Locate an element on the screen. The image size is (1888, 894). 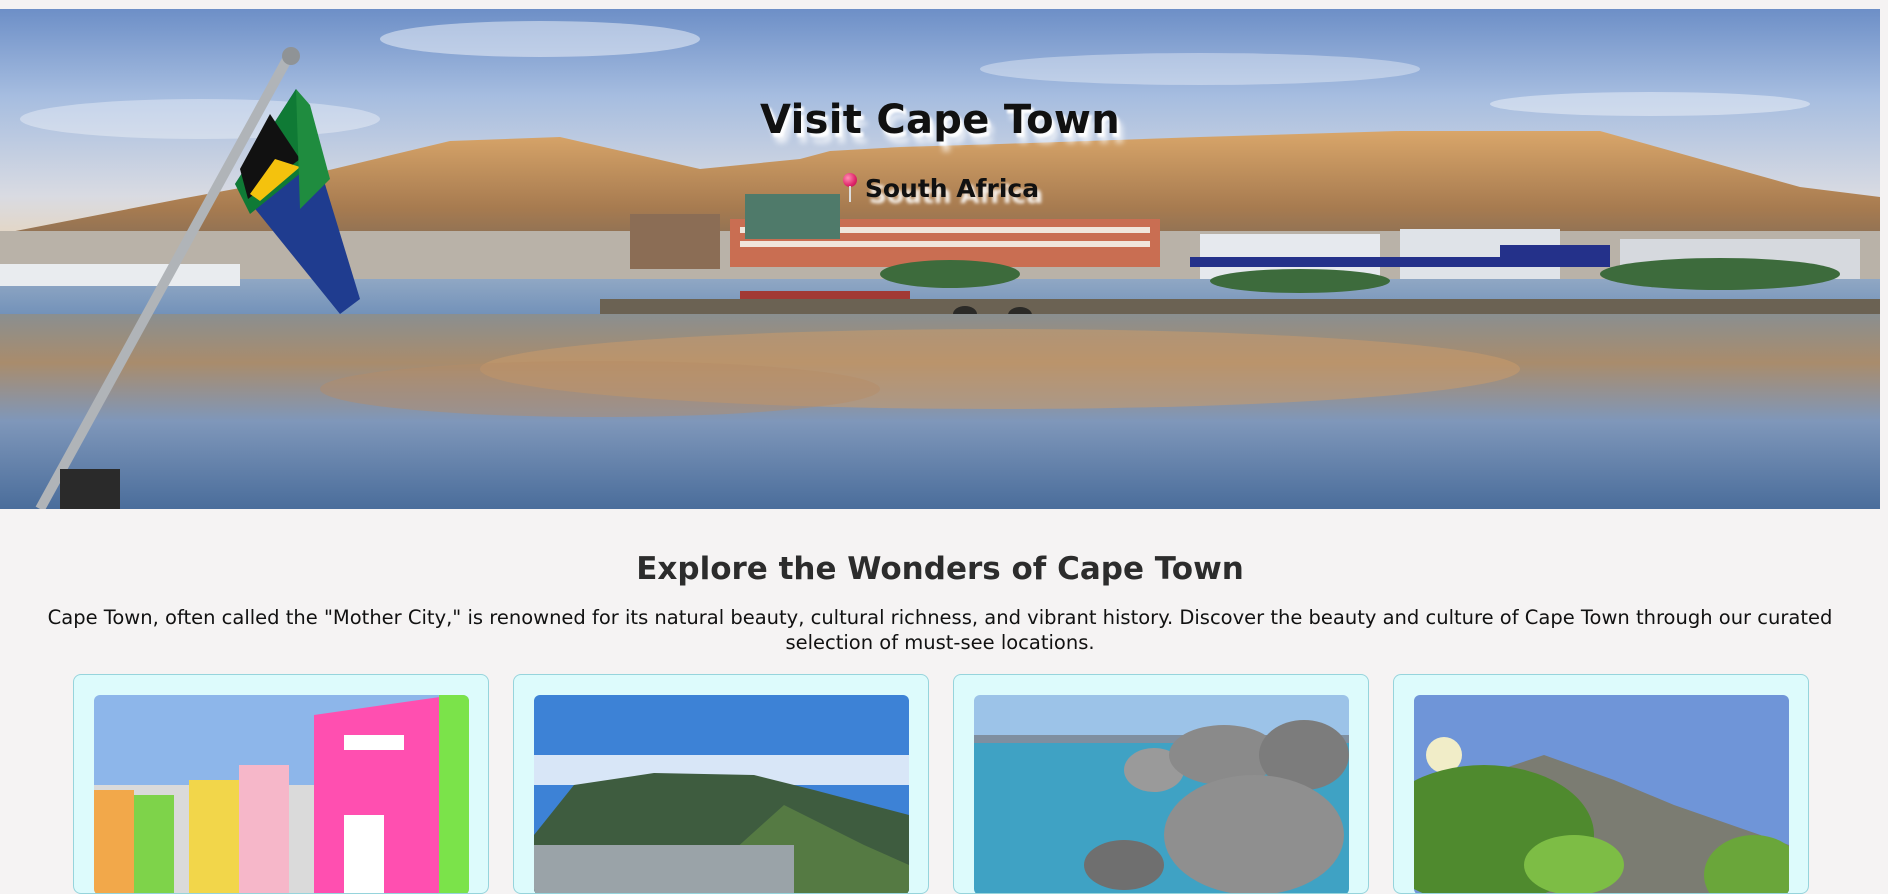
page-title: Visit Cape Town is located at coordinates (940, 120).